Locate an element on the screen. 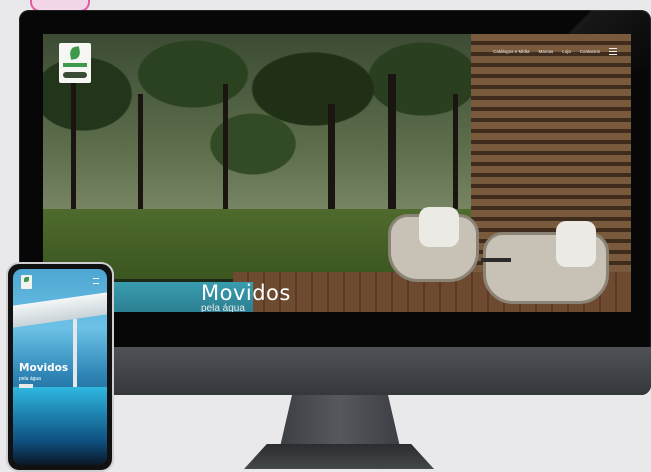 The image size is (651, 472). brand-logo is located at coordinates (75, 63).